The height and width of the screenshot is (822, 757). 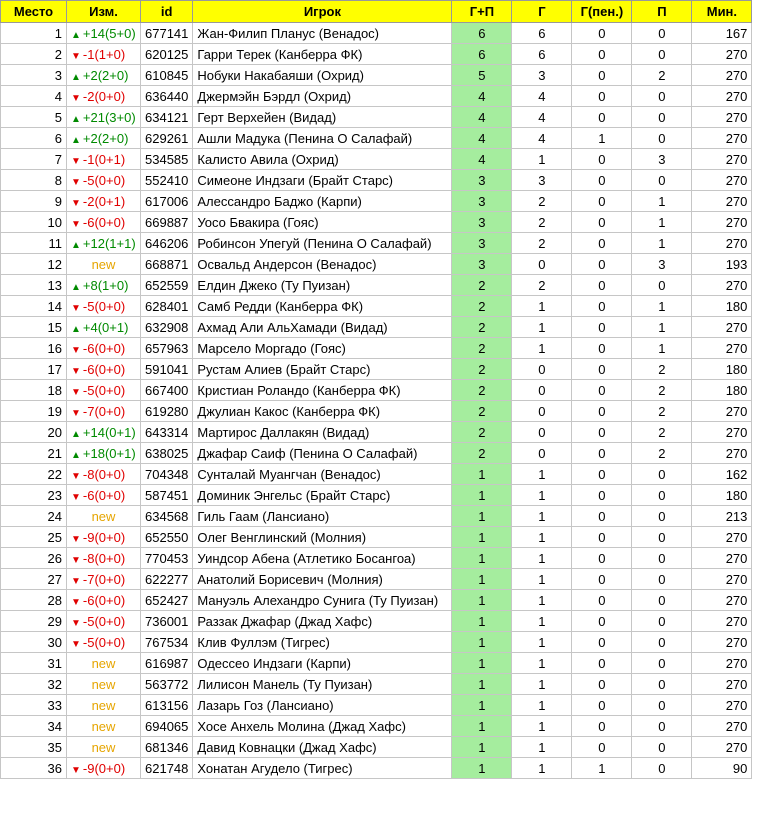 I want to click on player-name-cell: Хосе Анхель Молина (Джад Хафс), so click(x=322, y=726).